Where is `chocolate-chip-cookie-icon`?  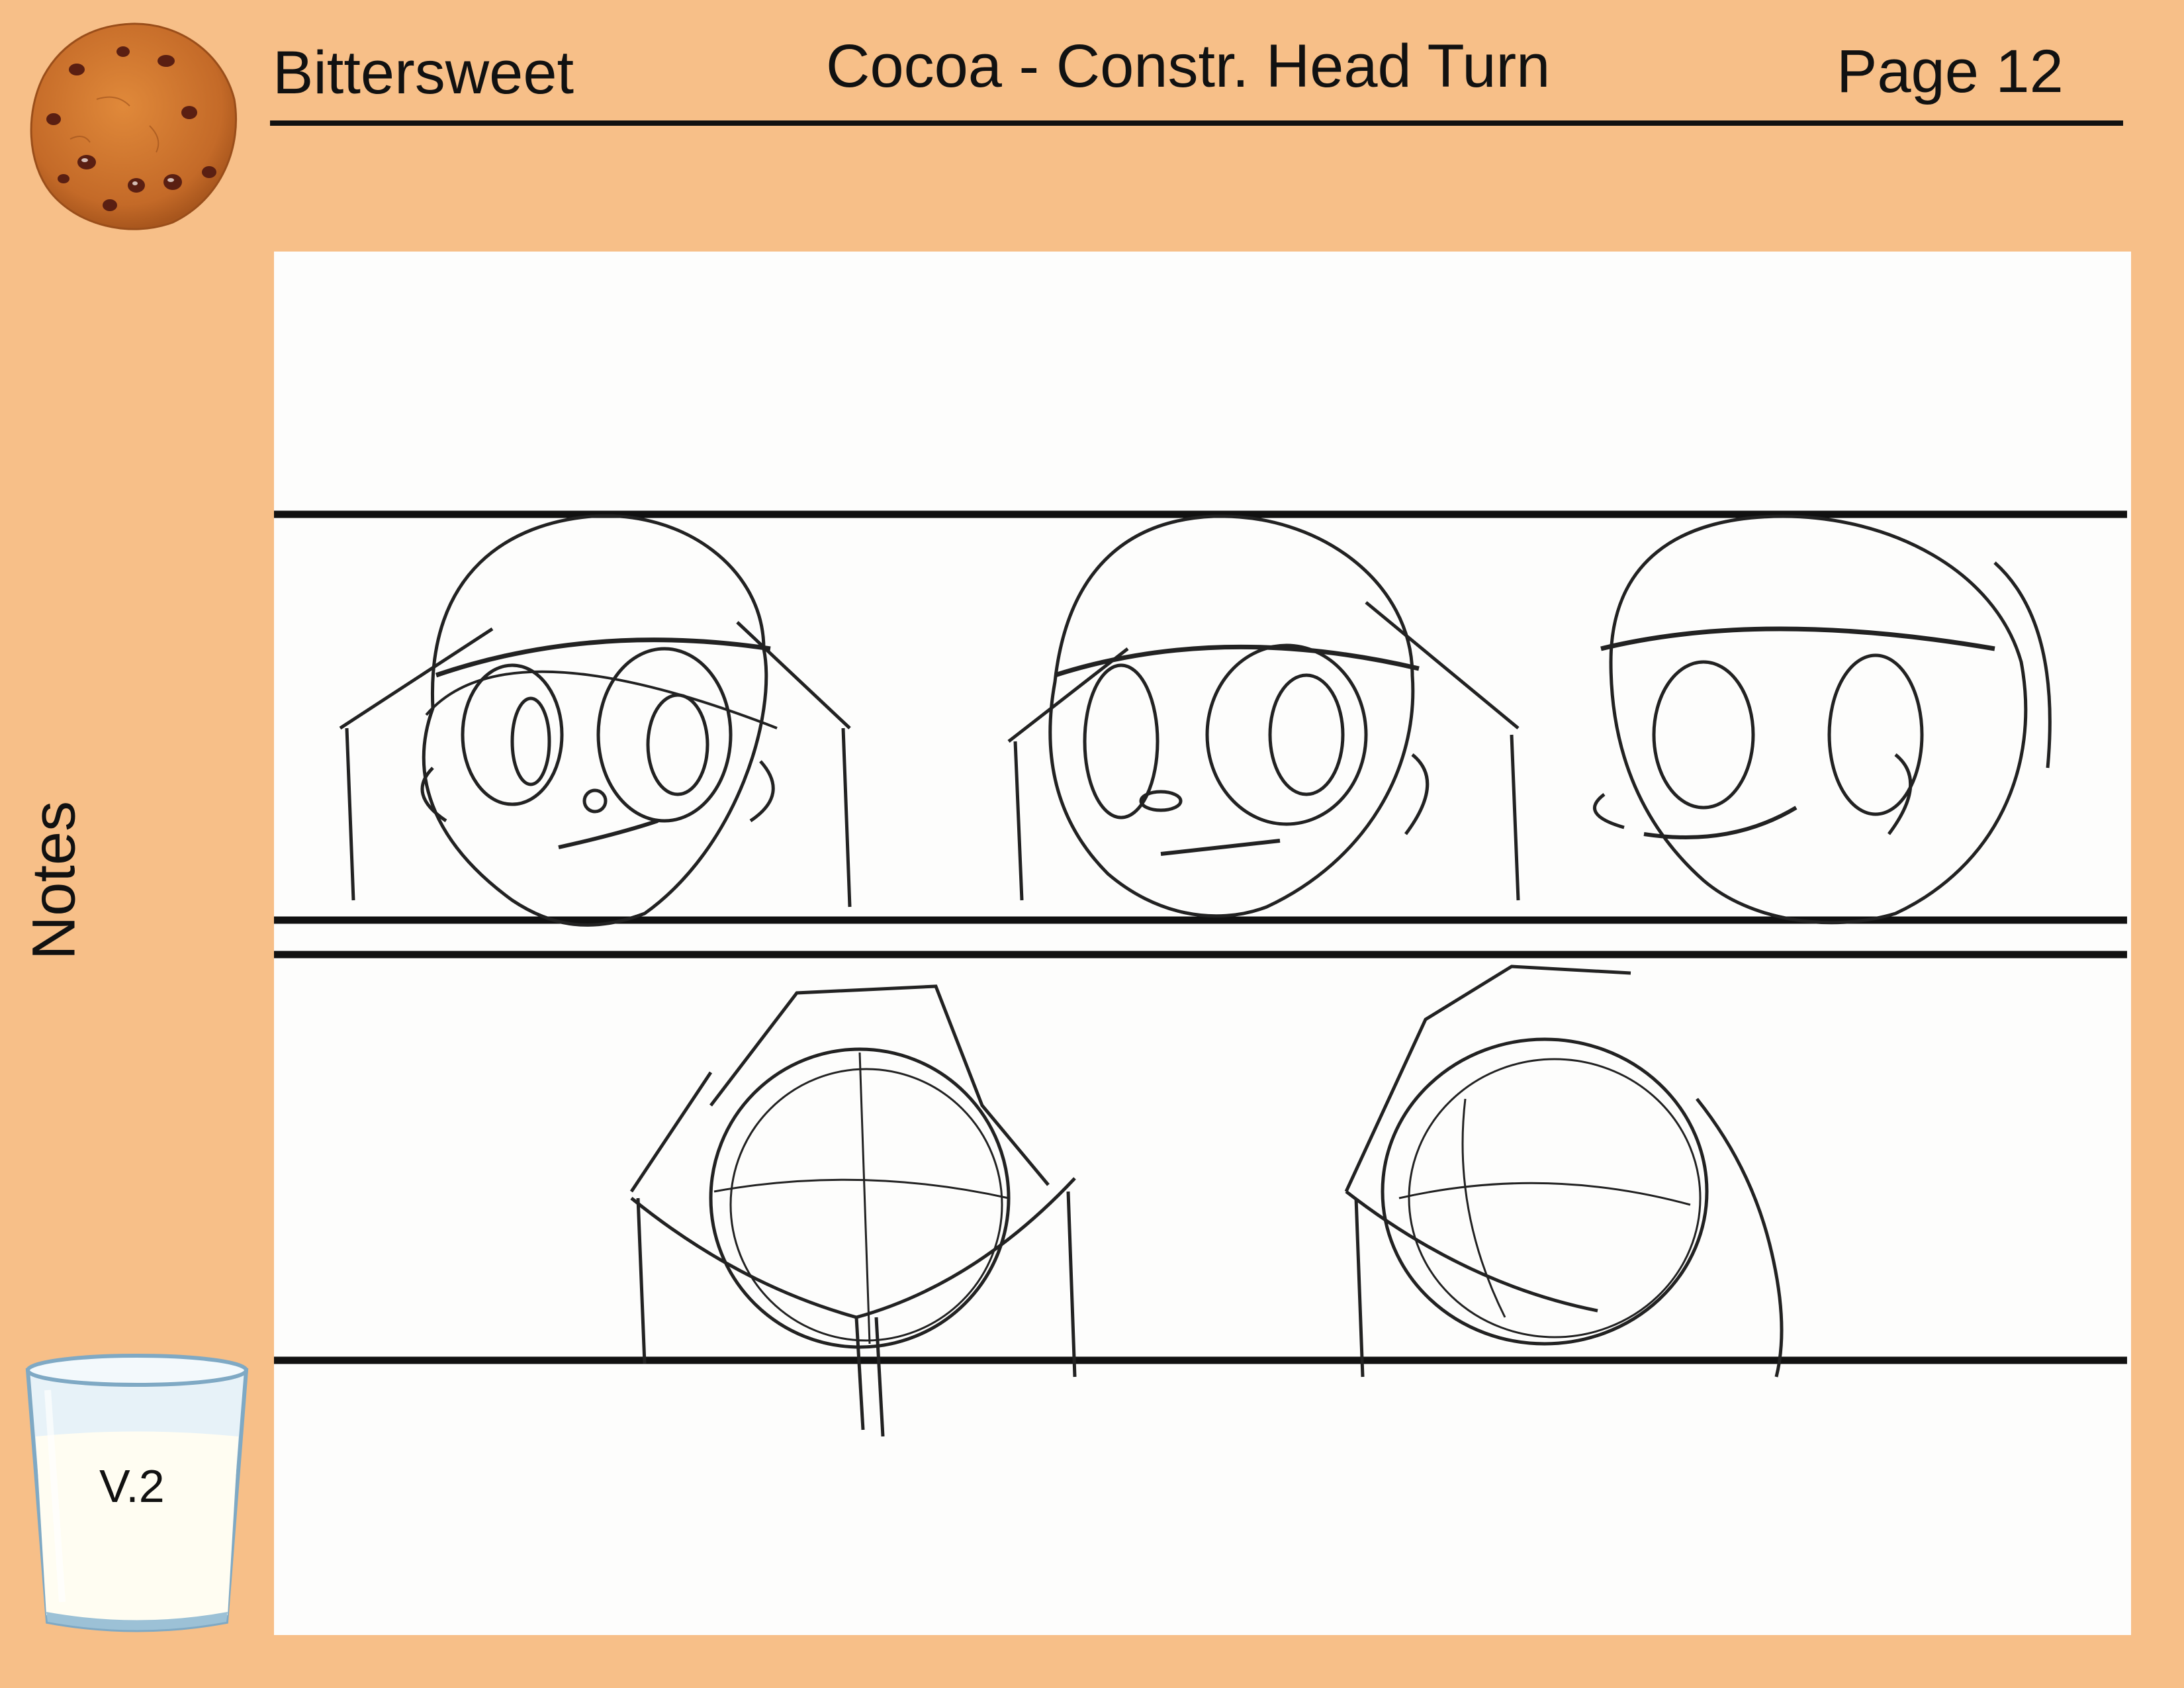
chocolate-chip-cookie-icon is located at coordinates (134, 126).